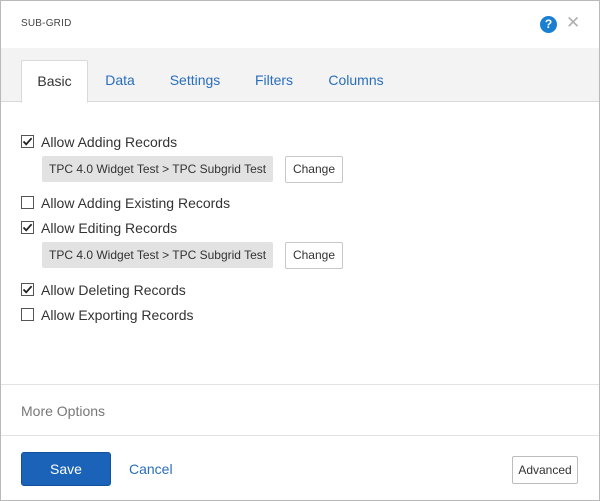  I want to click on tab-settings: Settings, so click(195, 80).